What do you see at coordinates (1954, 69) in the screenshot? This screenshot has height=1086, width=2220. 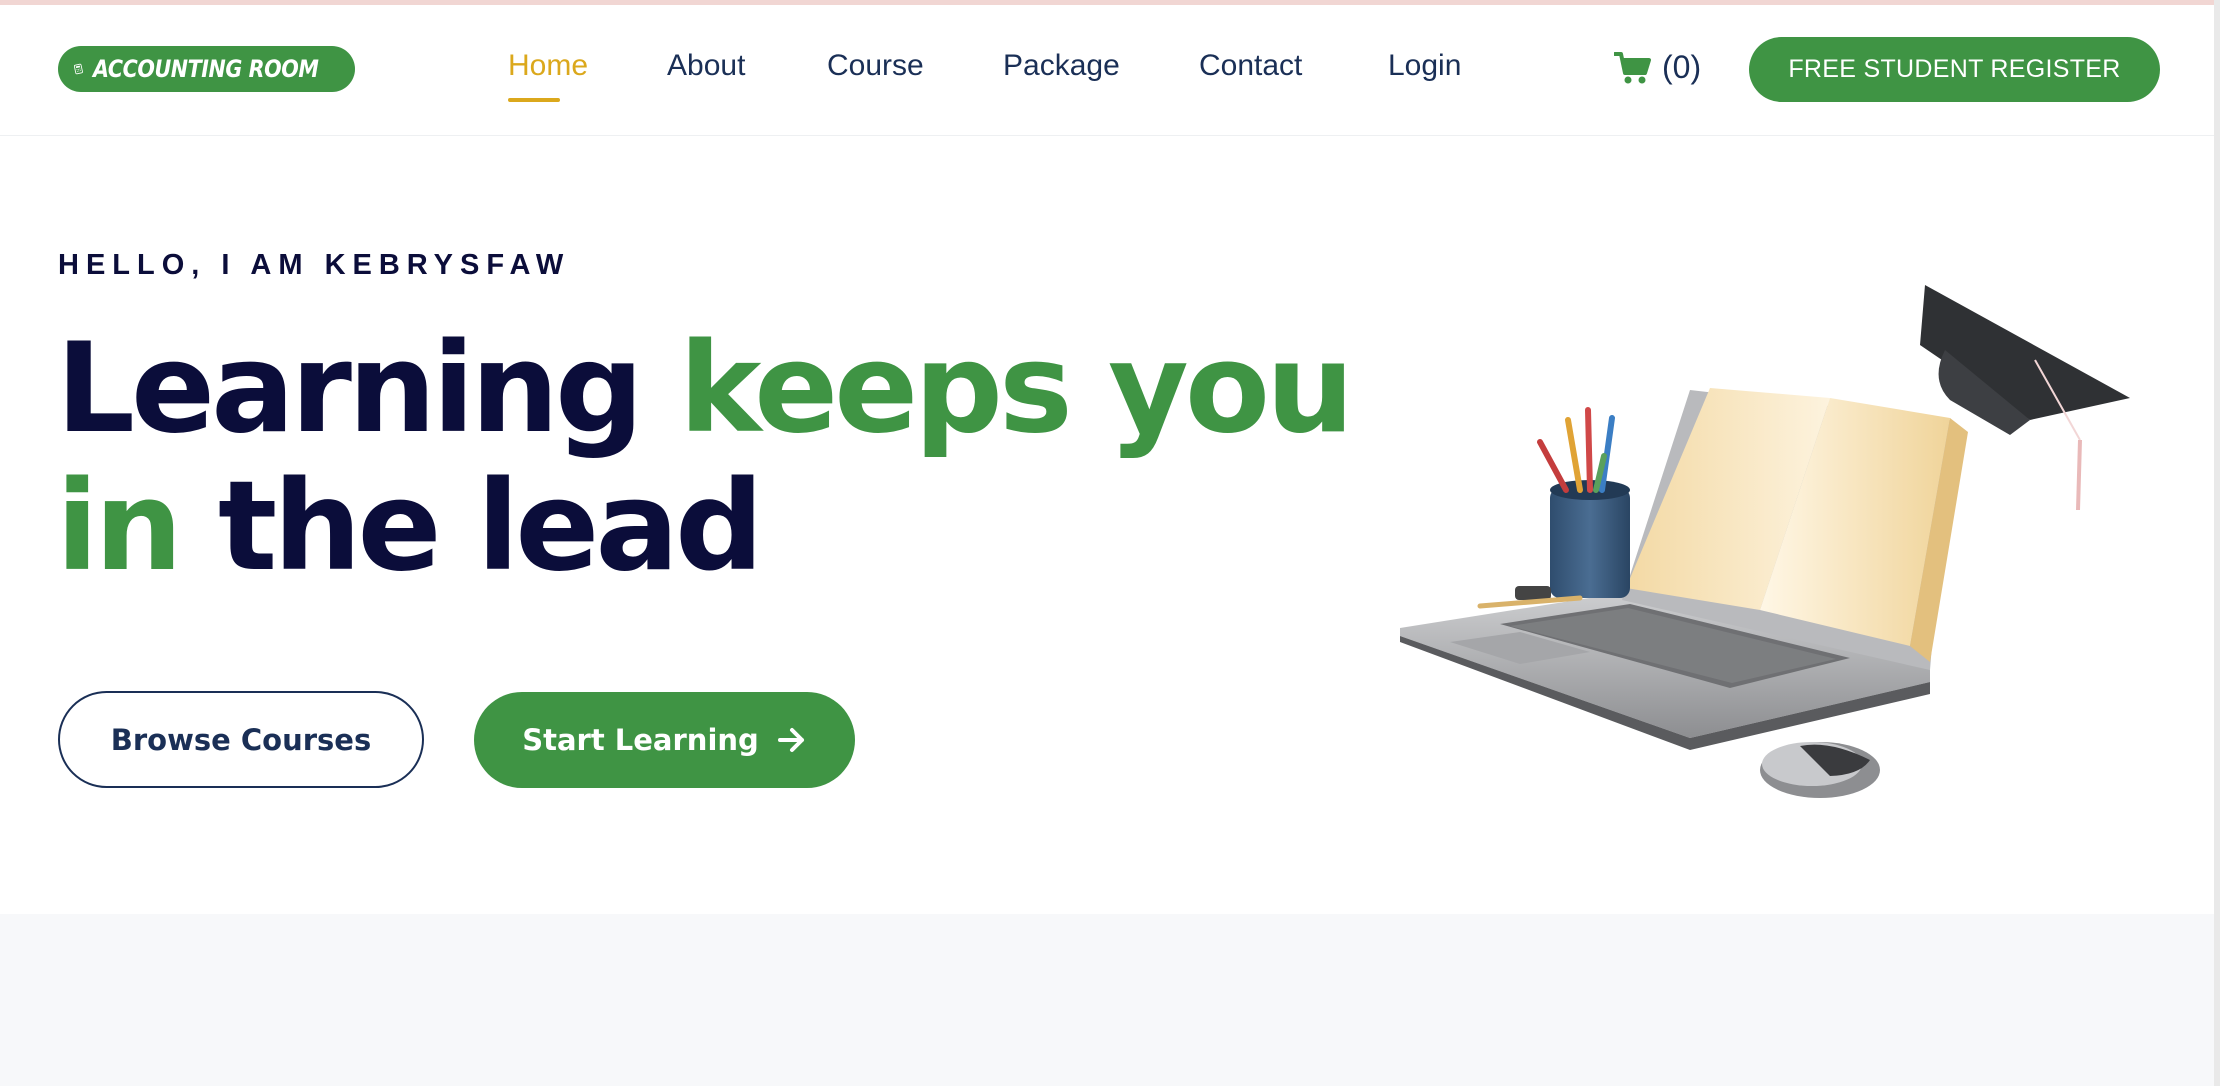 I see `free-student-register-button: FREE STUDENT REGISTER` at bounding box center [1954, 69].